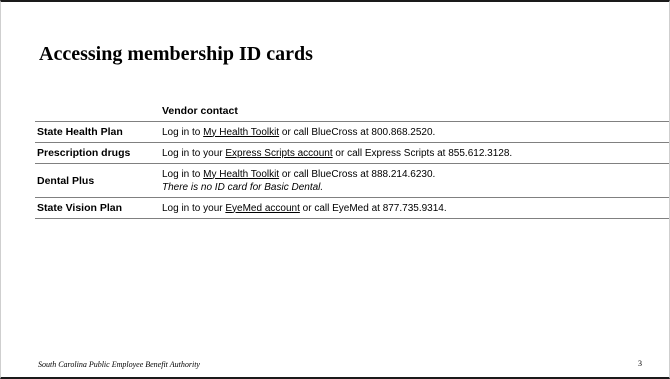 This screenshot has height=379, width=670. What do you see at coordinates (176, 54) in the screenshot?
I see `slide-title: Accessing membership ID cards` at bounding box center [176, 54].